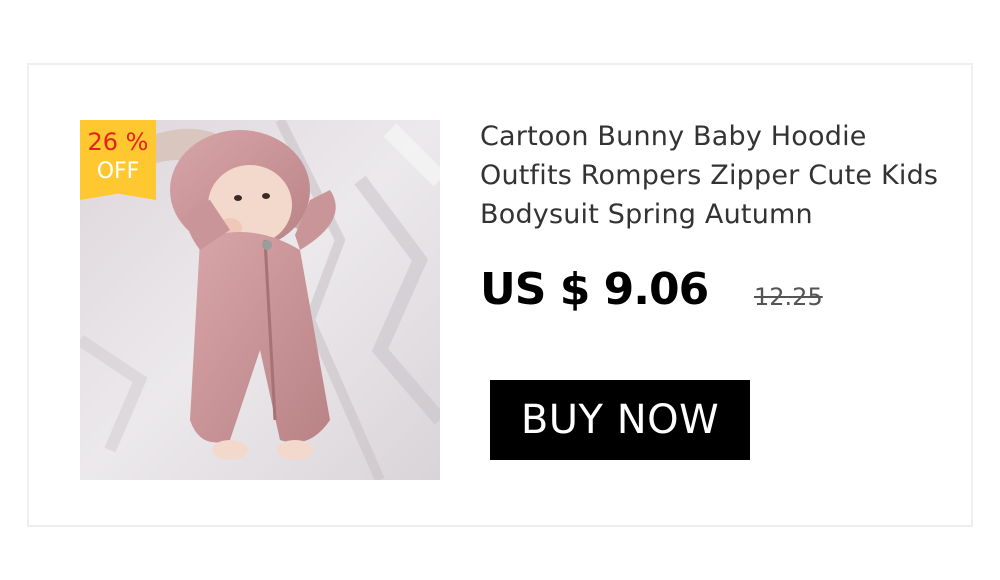  I want to click on current-price: US $ 9.06, so click(594, 289).